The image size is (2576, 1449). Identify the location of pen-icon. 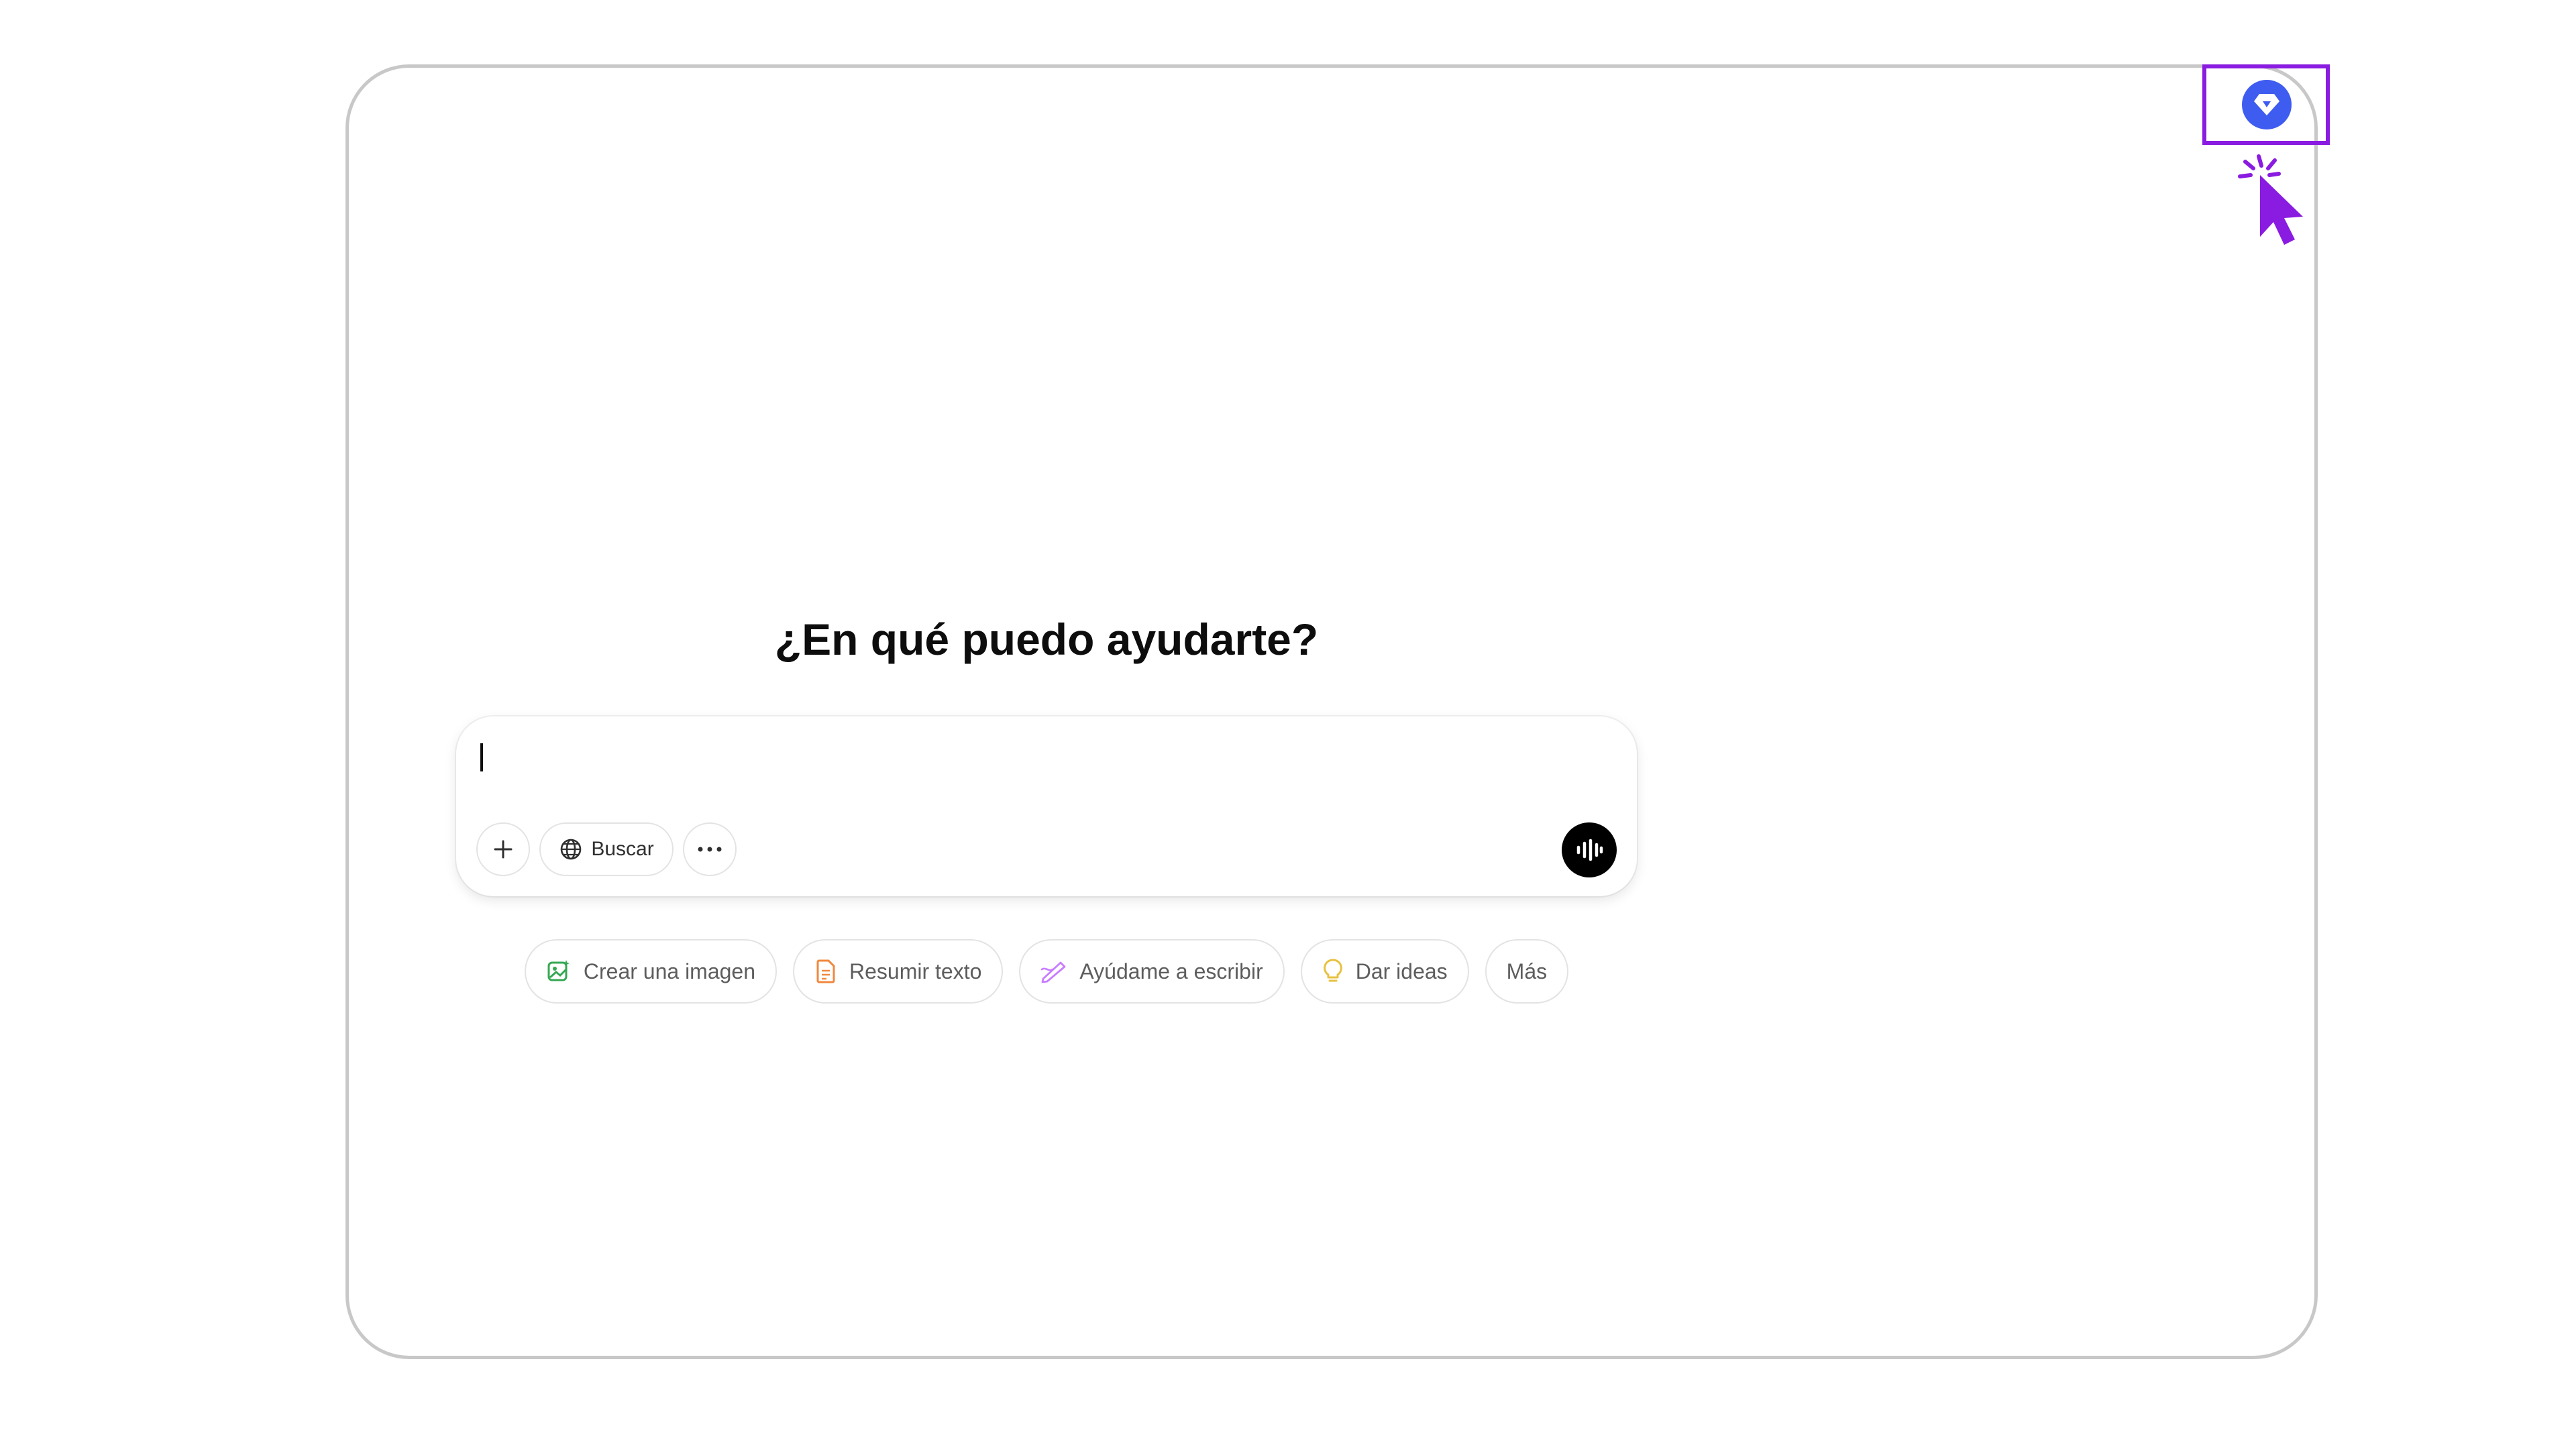
(1053, 972).